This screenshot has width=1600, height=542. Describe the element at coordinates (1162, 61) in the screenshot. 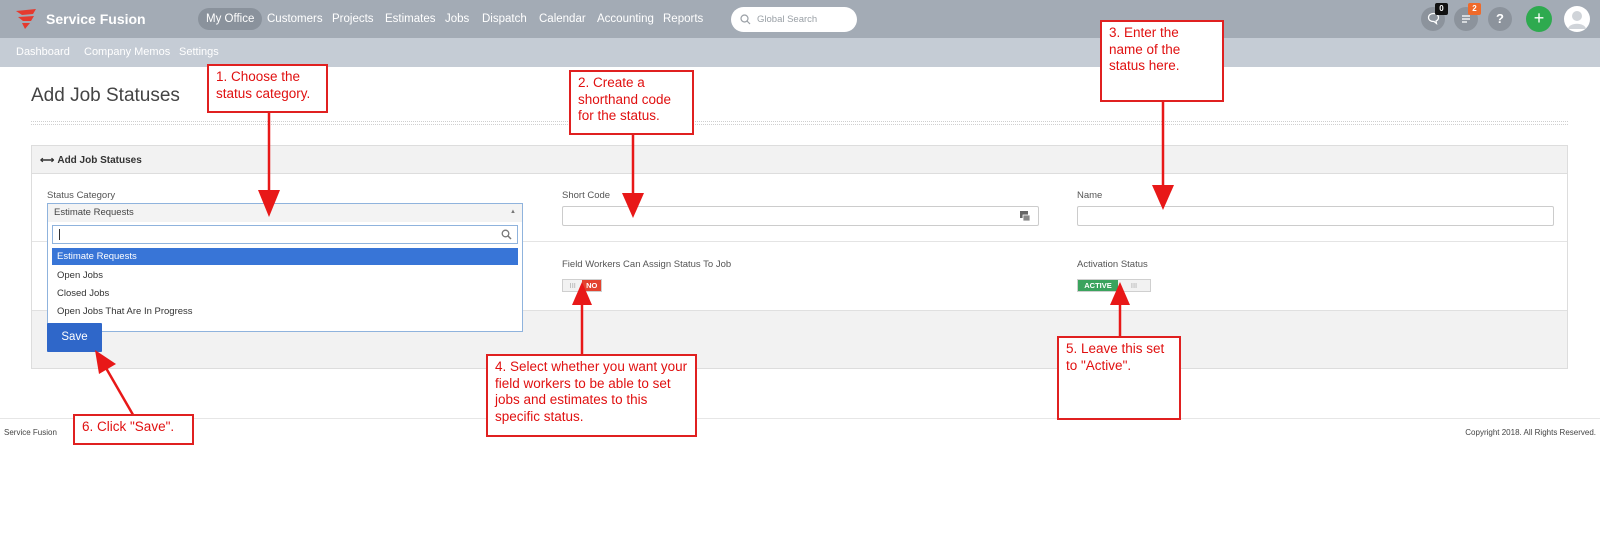

I see `annotation-step-3: 3. Enter the name of the status here.` at that location.